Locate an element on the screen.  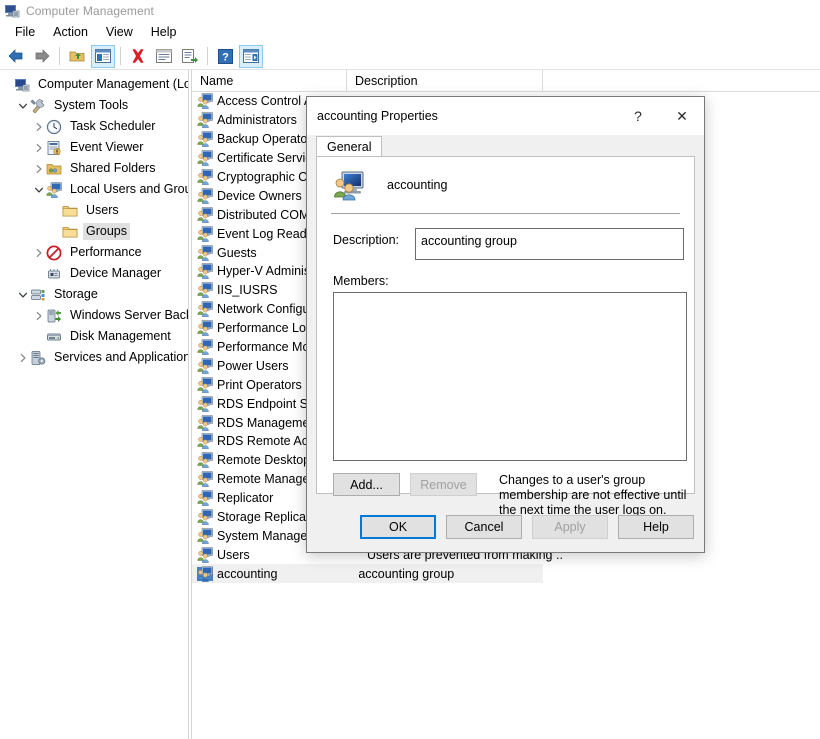
tree-item-label: System Tools is located at coordinates (91, 105).